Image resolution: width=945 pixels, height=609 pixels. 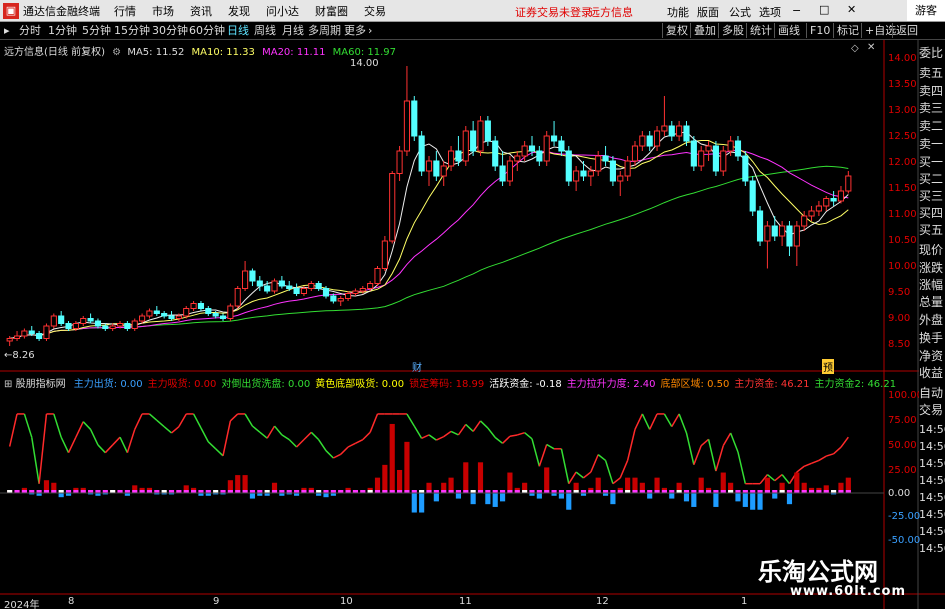 I want to click on period-15min: 15分钟, so click(x=132, y=30).